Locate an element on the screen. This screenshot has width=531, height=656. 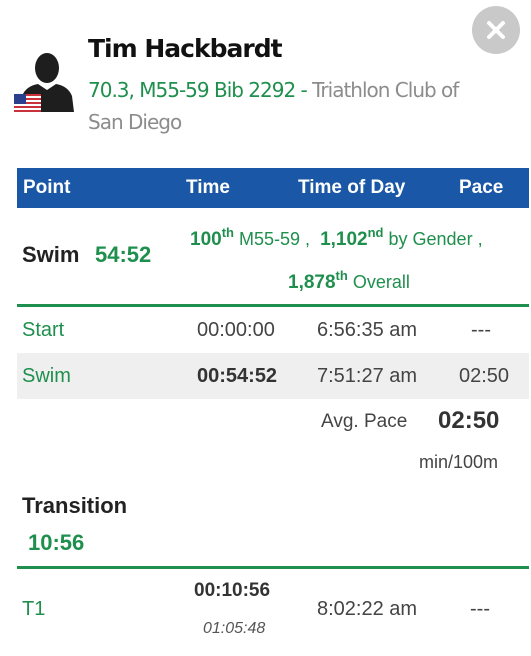
split-point: T1 is located at coordinates (34, 609).